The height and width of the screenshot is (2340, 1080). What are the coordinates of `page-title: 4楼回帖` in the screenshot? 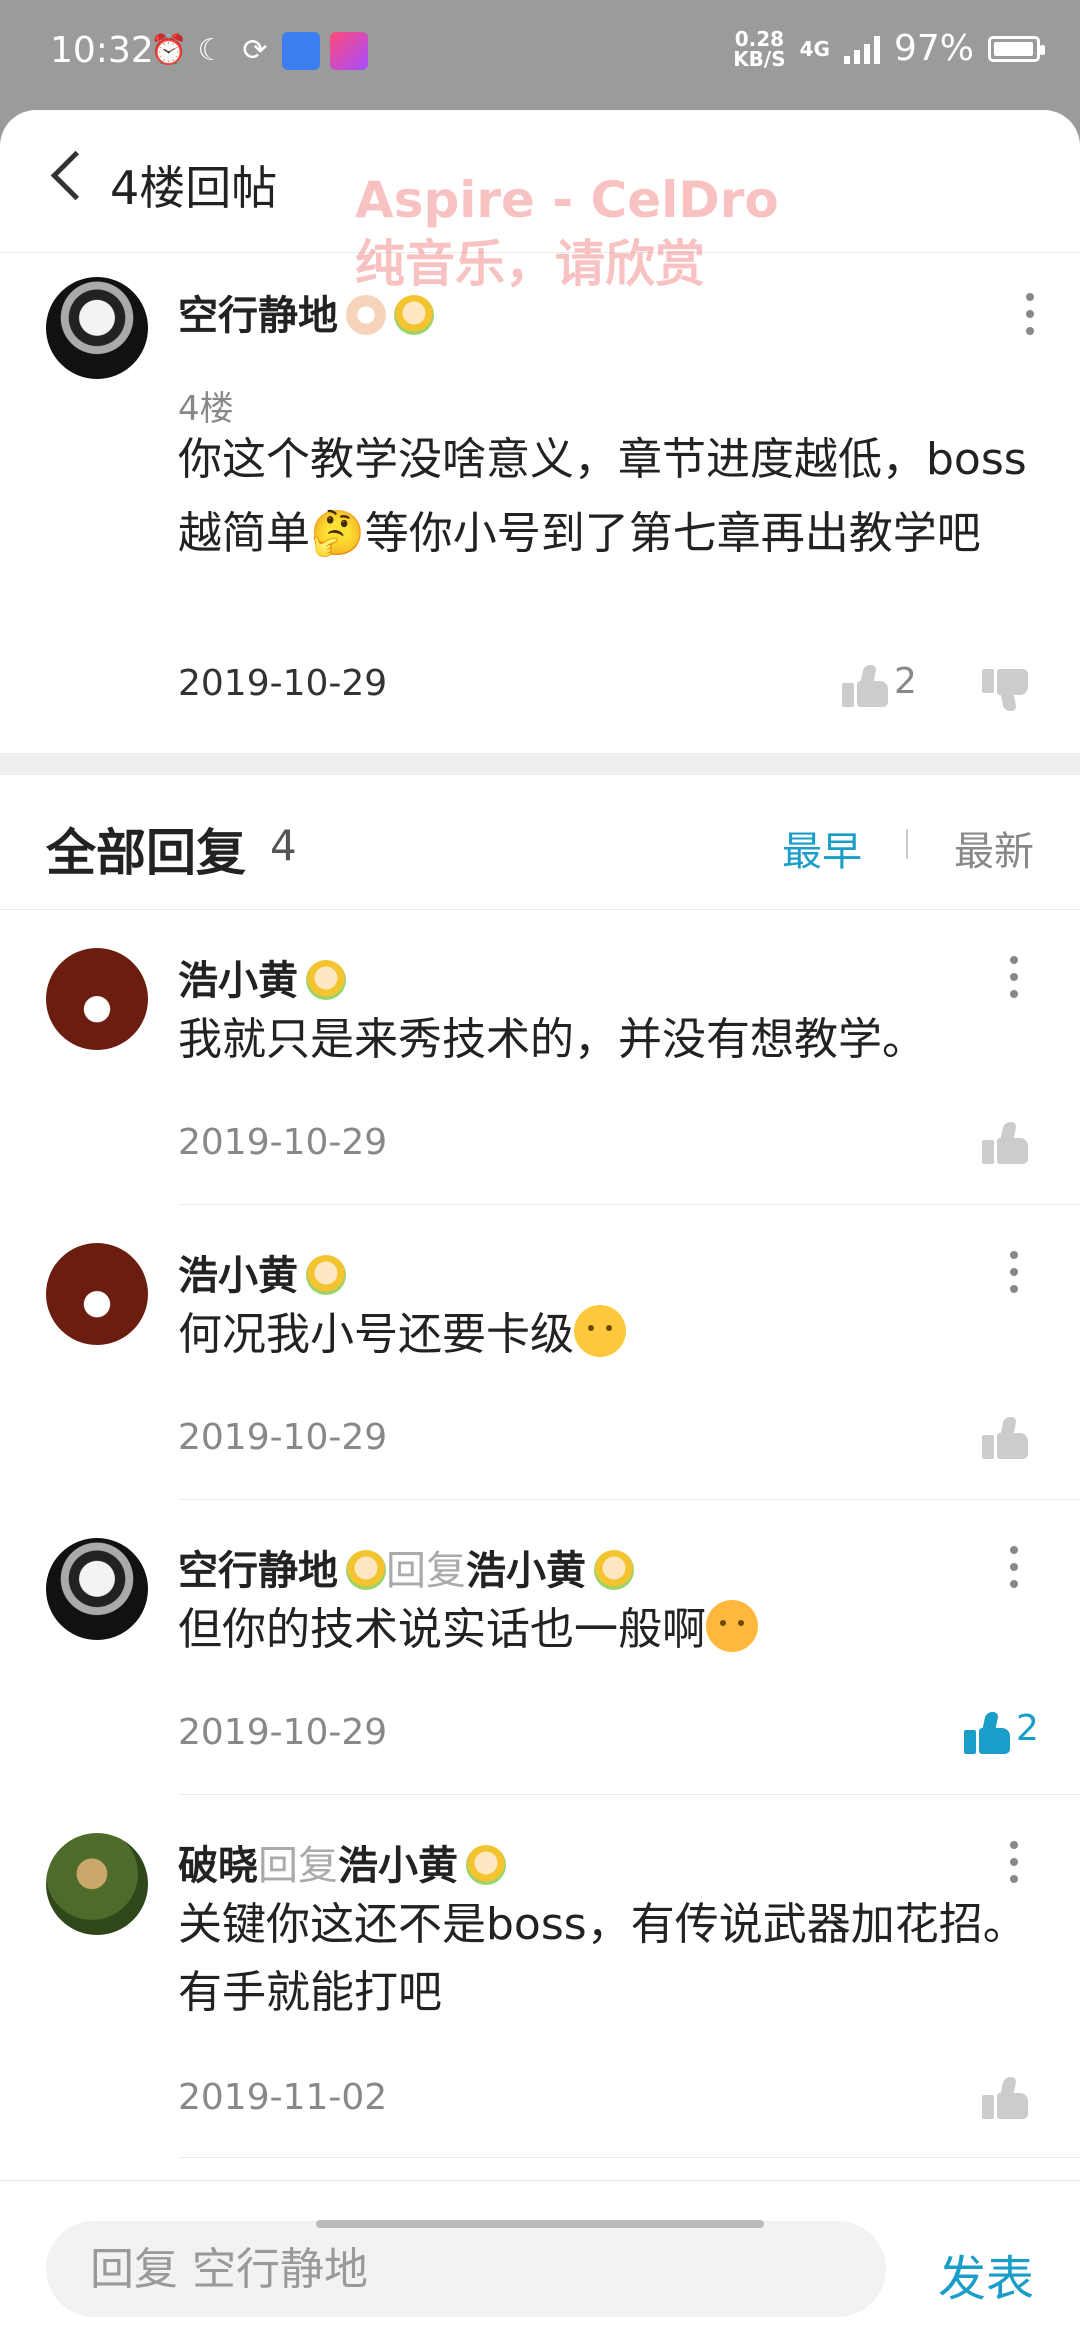 It's located at (194, 188).